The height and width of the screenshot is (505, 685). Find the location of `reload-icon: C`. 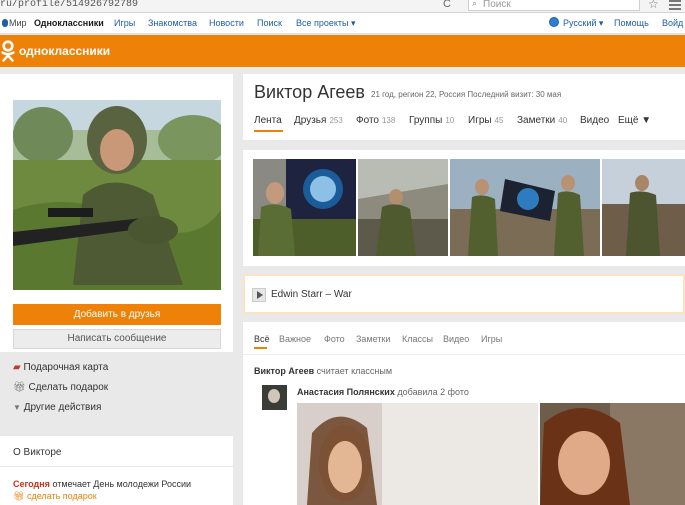

reload-icon: C is located at coordinates (447, 5).